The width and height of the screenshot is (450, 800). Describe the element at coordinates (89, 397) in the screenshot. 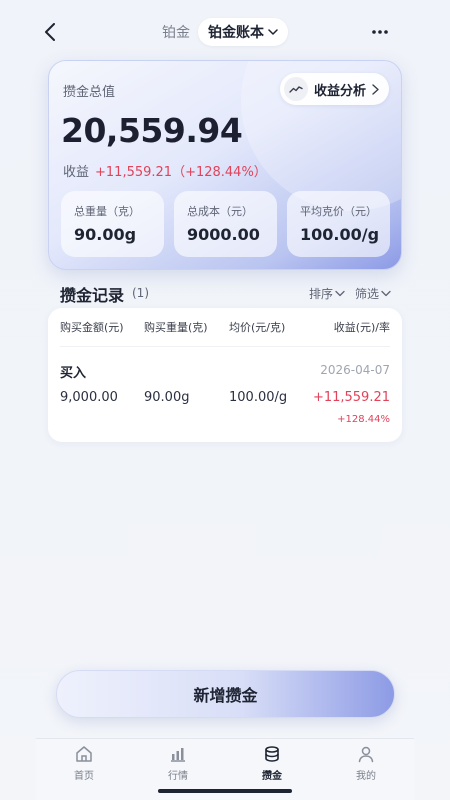

I see `record-amount: 9,000.00` at that location.